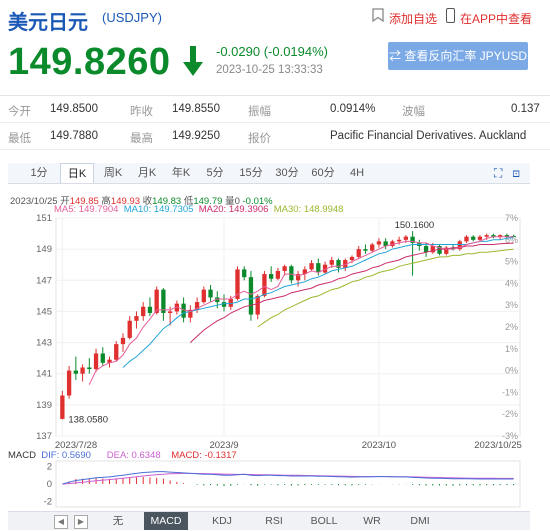  What do you see at coordinates (44, 280) in the screenshot?
I see `y-tick-label: 147` at bounding box center [44, 280].